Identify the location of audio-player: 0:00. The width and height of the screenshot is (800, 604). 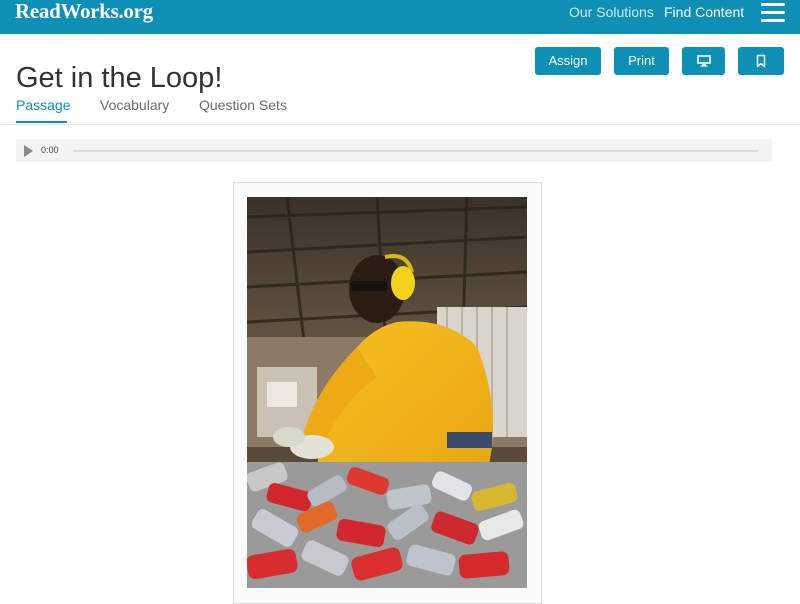
(394, 150).